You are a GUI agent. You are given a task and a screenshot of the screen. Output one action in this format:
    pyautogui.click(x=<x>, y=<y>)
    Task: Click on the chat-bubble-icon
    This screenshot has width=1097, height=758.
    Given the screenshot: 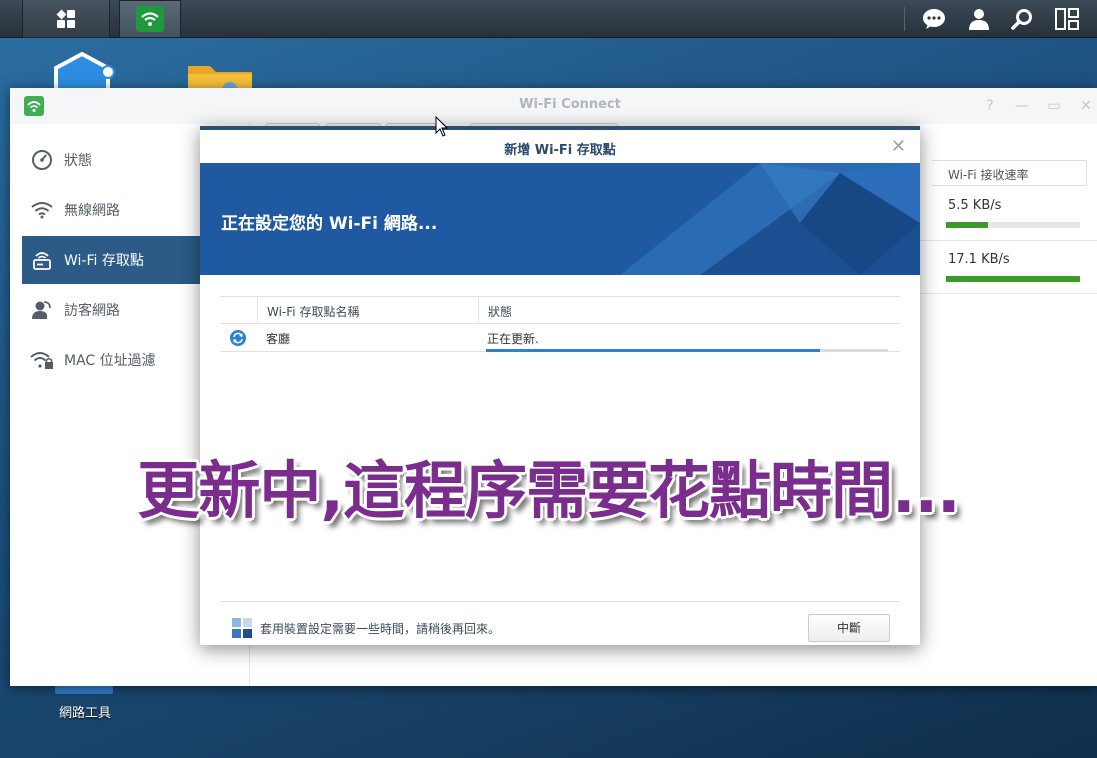 What is the action you would take?
    pyautogui.click(x=934, y=19)
    